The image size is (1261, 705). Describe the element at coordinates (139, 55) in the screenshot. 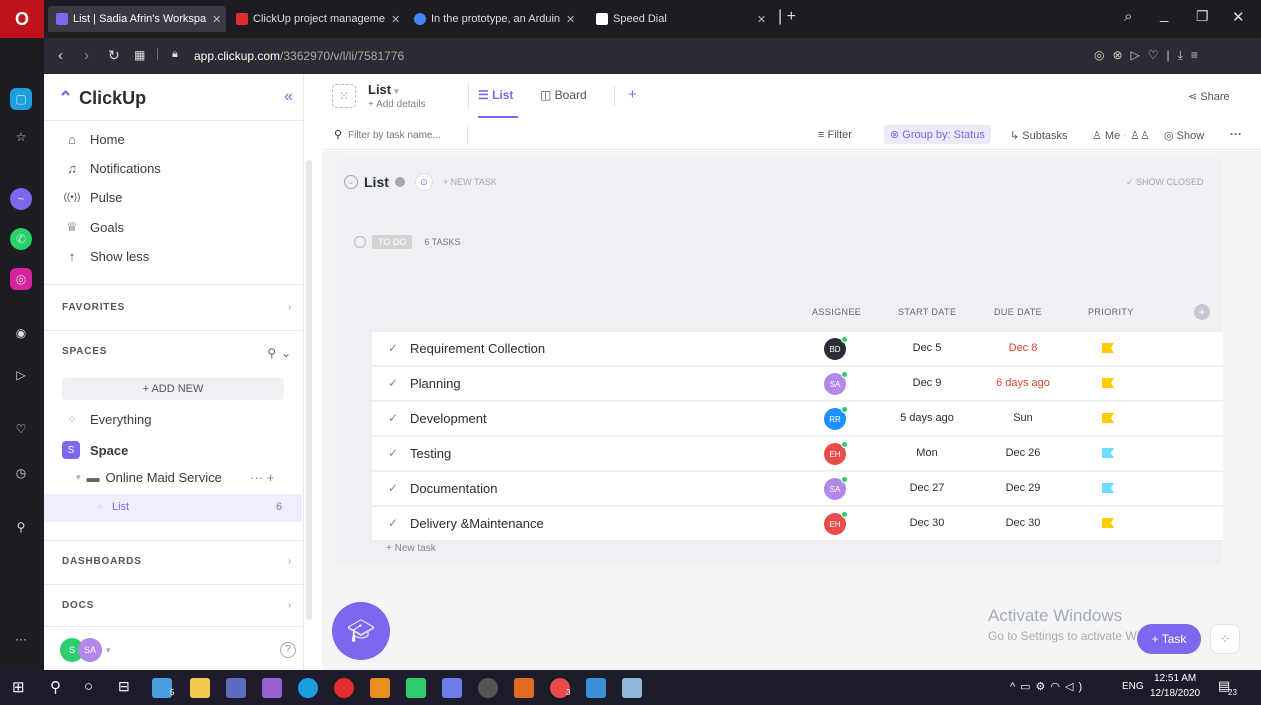

I see `speed-dial-grid-icon: ▦` at that location.